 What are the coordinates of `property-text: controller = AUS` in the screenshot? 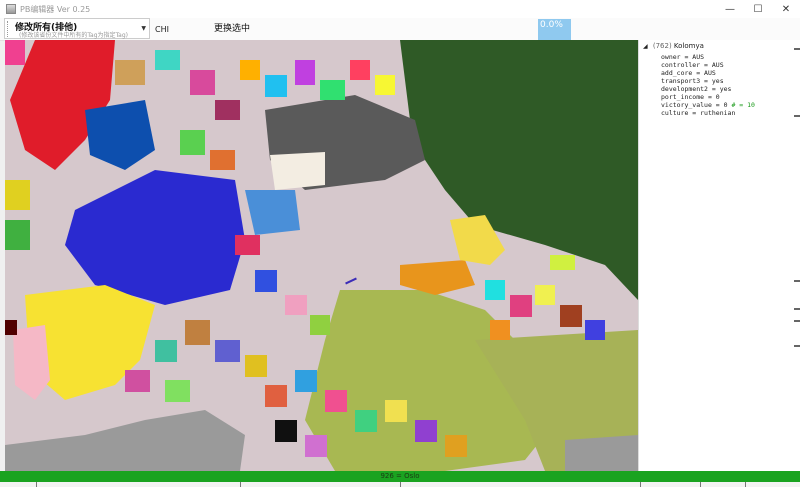 It's located at (692, 65).